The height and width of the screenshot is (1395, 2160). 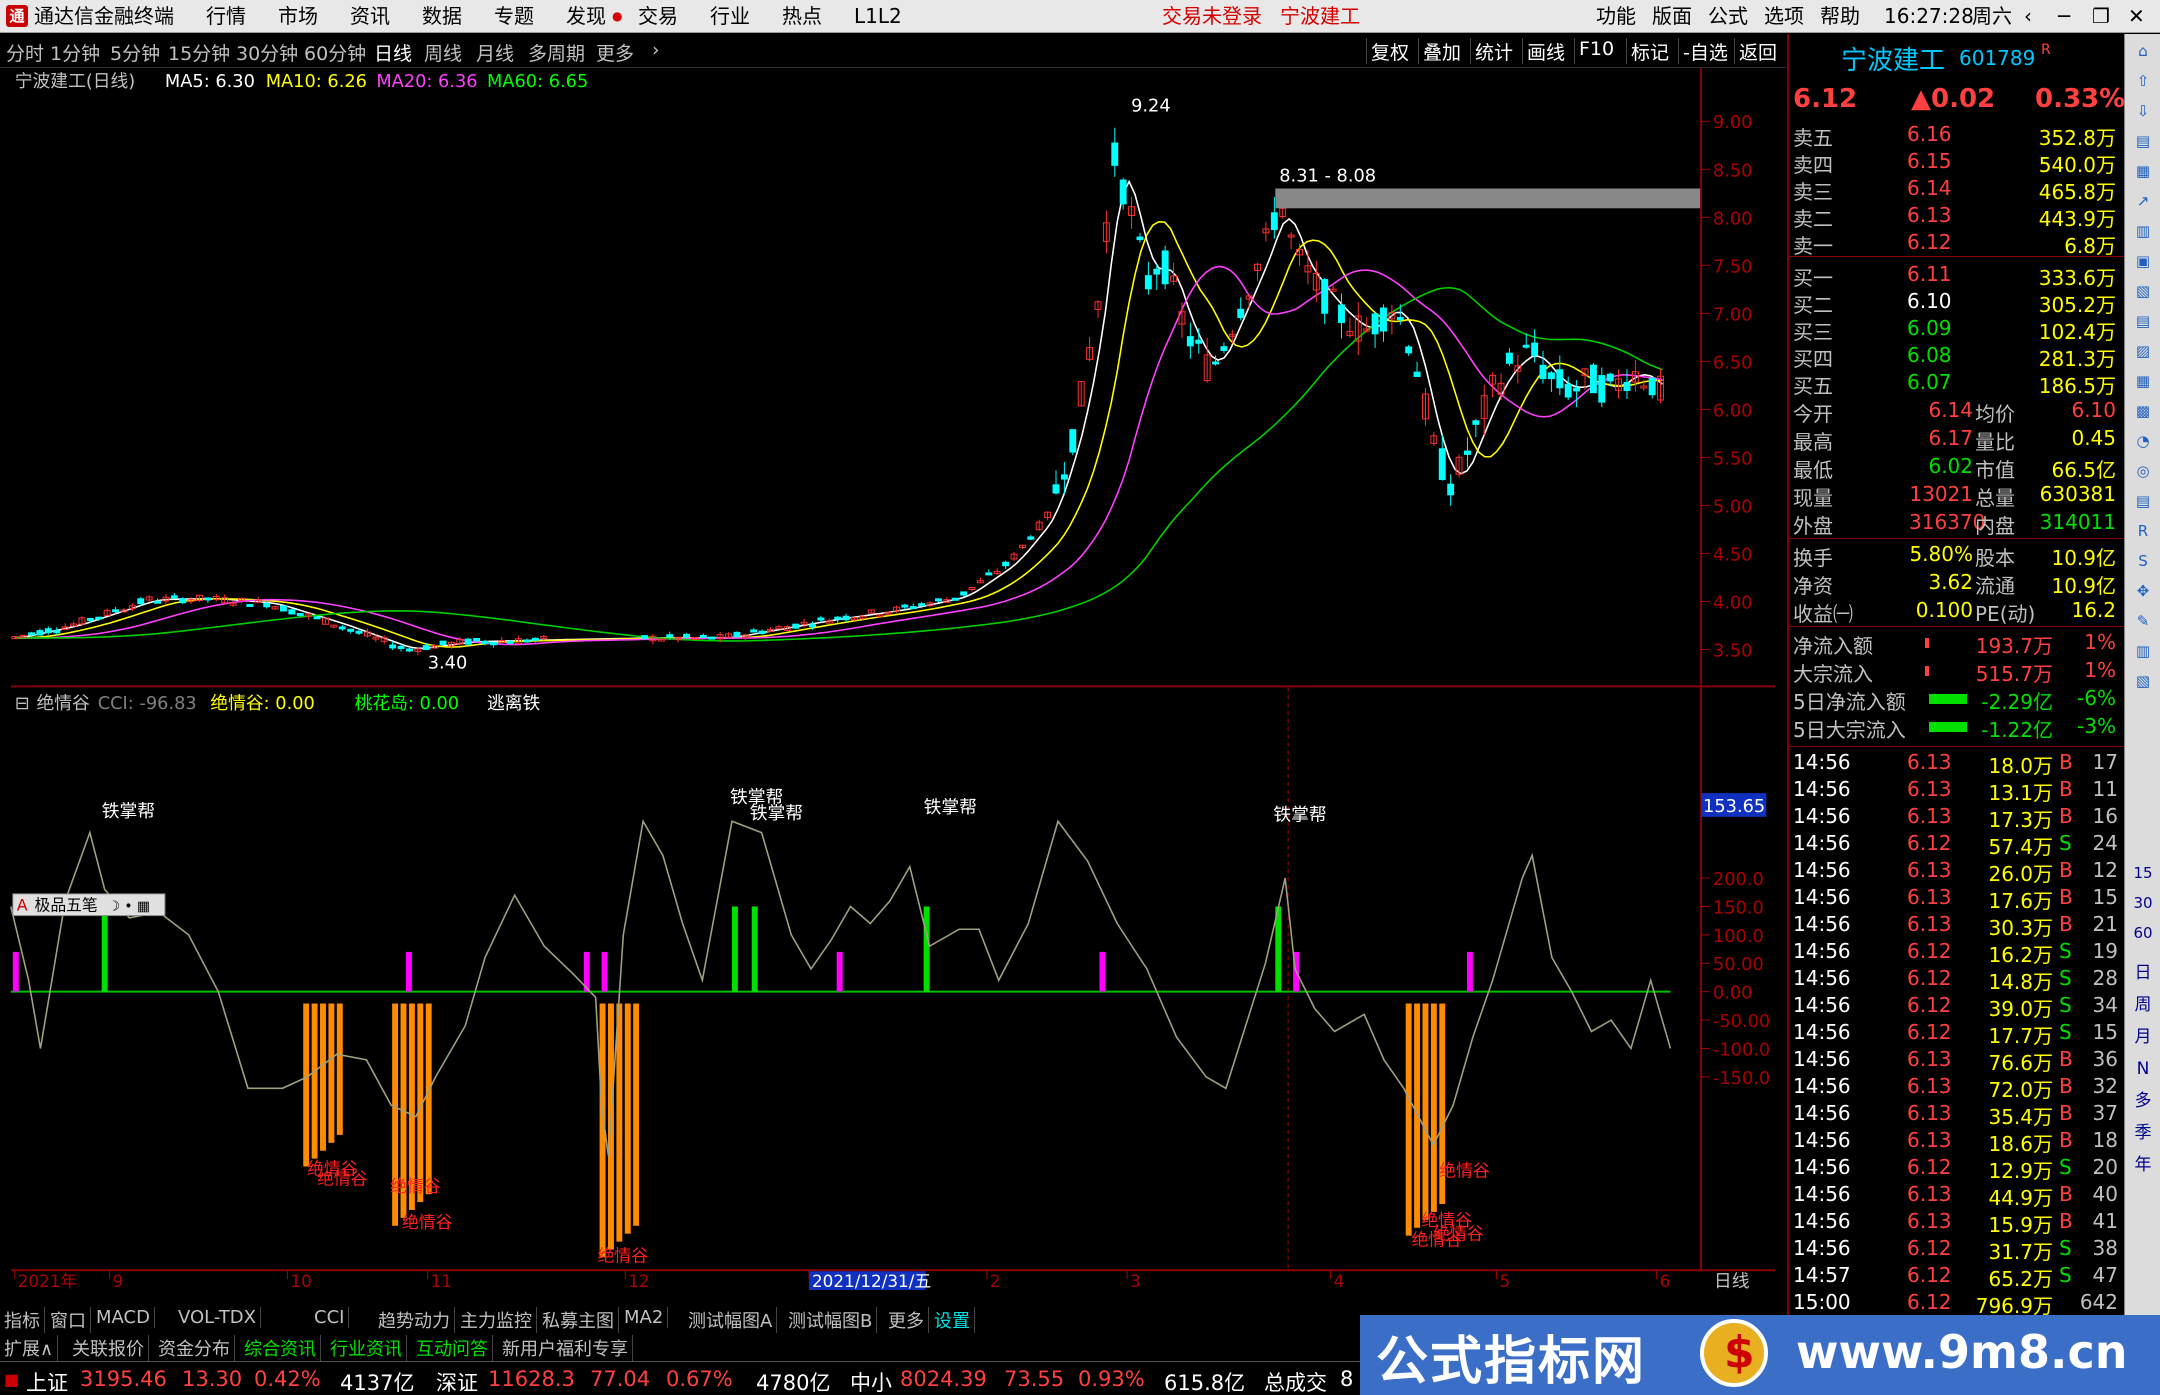 I want to click on side-period-6: 年, so click(x=2143, y=1165).